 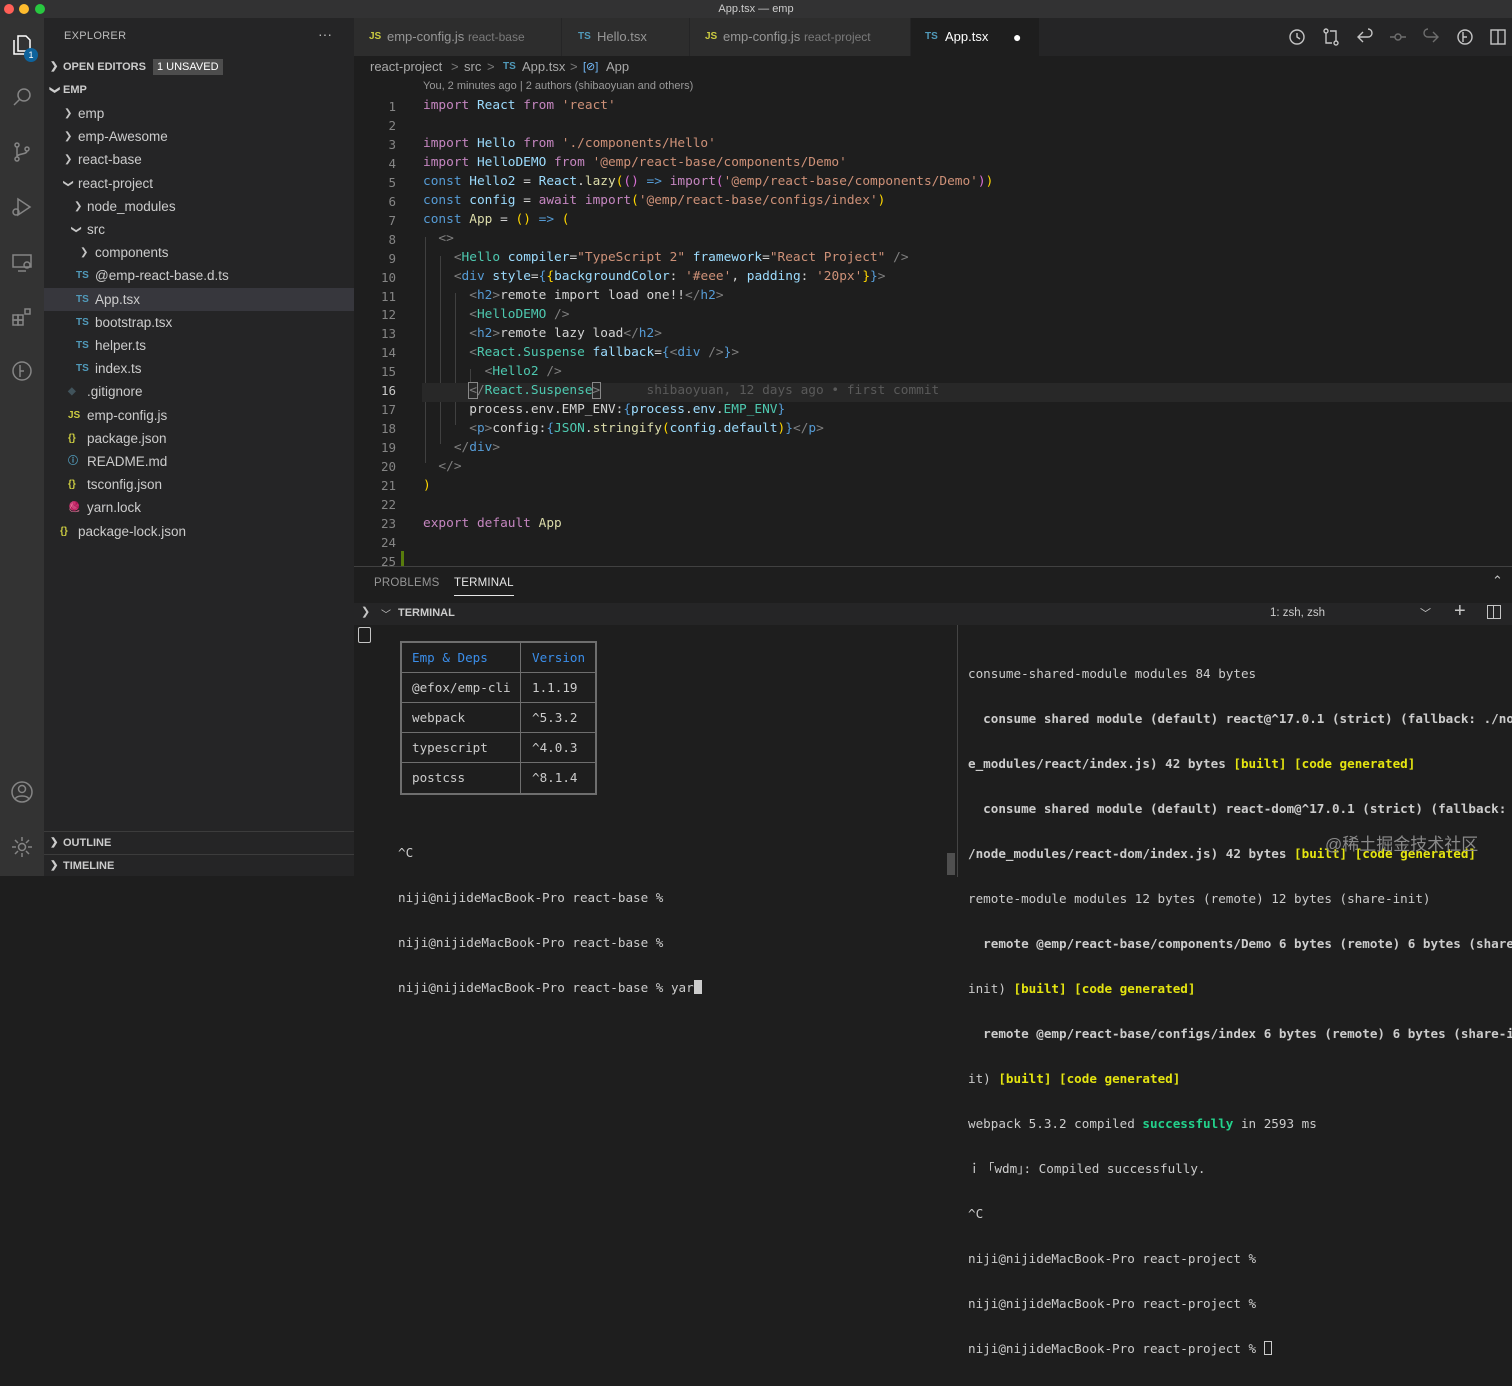 What do you see at coordinates (951, 864) in the screenshot?
I see `terminal-scrollbar` at bounding box center [951, 864].